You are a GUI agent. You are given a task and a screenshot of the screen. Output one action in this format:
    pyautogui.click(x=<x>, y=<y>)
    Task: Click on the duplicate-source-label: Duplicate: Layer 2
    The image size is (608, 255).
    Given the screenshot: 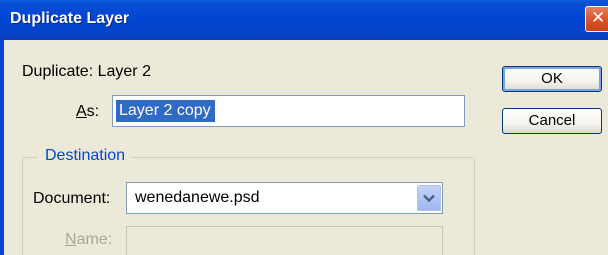 What is the action you would take?
    pyautogui.click(x=86, y=72)
    